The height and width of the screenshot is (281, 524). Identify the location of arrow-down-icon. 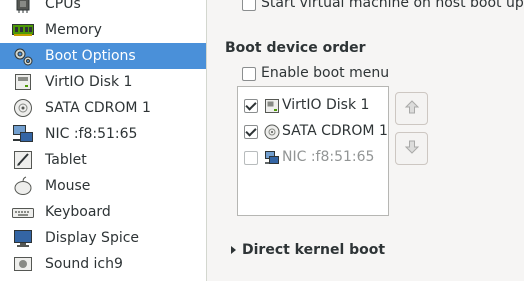
(412, 149).